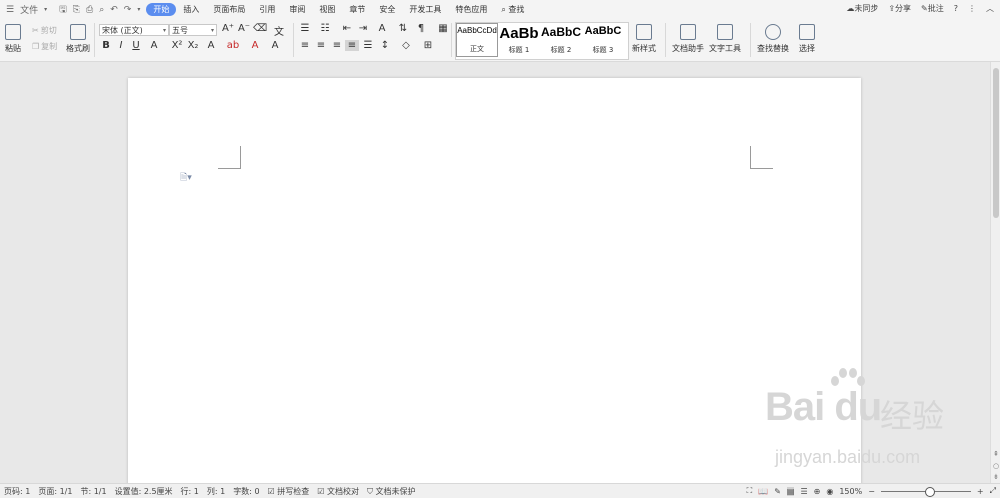  I want to click on style-heading-2: AaBbC 标题 2, so click(561, 40).